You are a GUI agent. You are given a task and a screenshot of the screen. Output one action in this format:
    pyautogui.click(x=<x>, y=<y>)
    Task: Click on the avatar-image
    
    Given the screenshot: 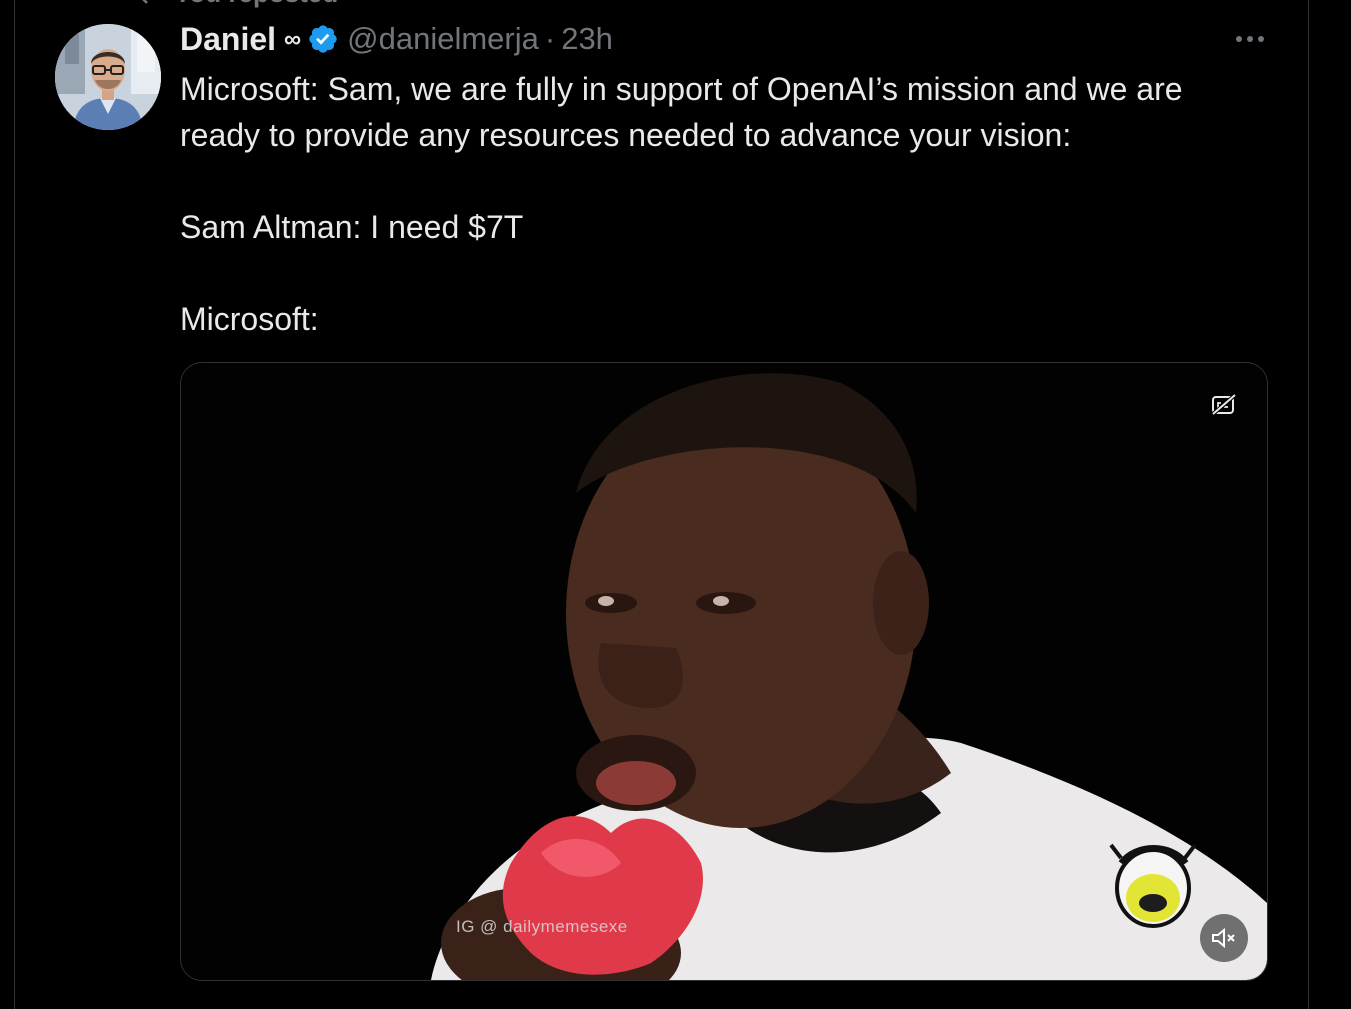 What is the action you would take?
    pyautogui.click(x=108, y=77)
    